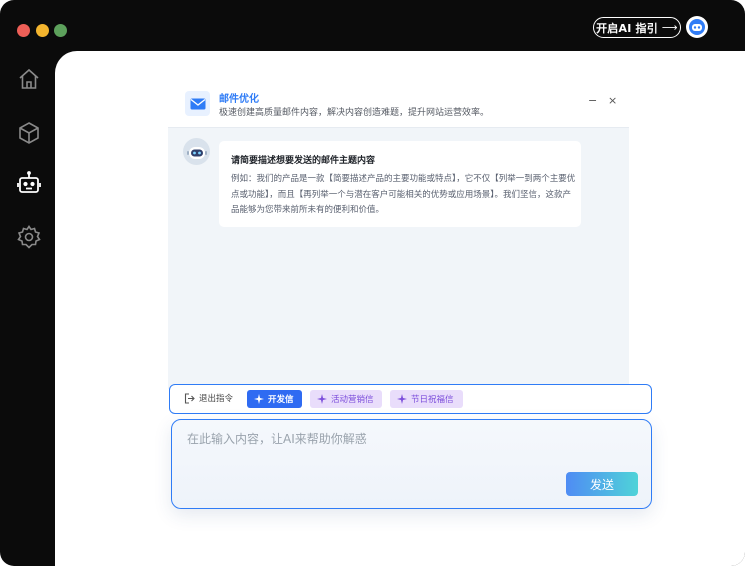  Describe the element at coordinates (216, 399) in the screenshot. I see `exit-command-label: 退出指令` at that location.